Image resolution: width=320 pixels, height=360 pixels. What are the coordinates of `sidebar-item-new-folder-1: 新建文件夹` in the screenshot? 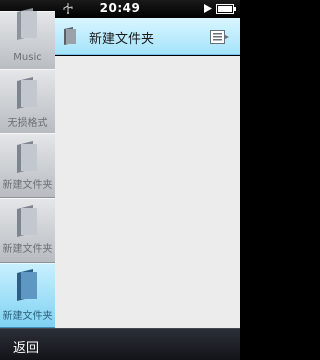 It's located at (27, 165).